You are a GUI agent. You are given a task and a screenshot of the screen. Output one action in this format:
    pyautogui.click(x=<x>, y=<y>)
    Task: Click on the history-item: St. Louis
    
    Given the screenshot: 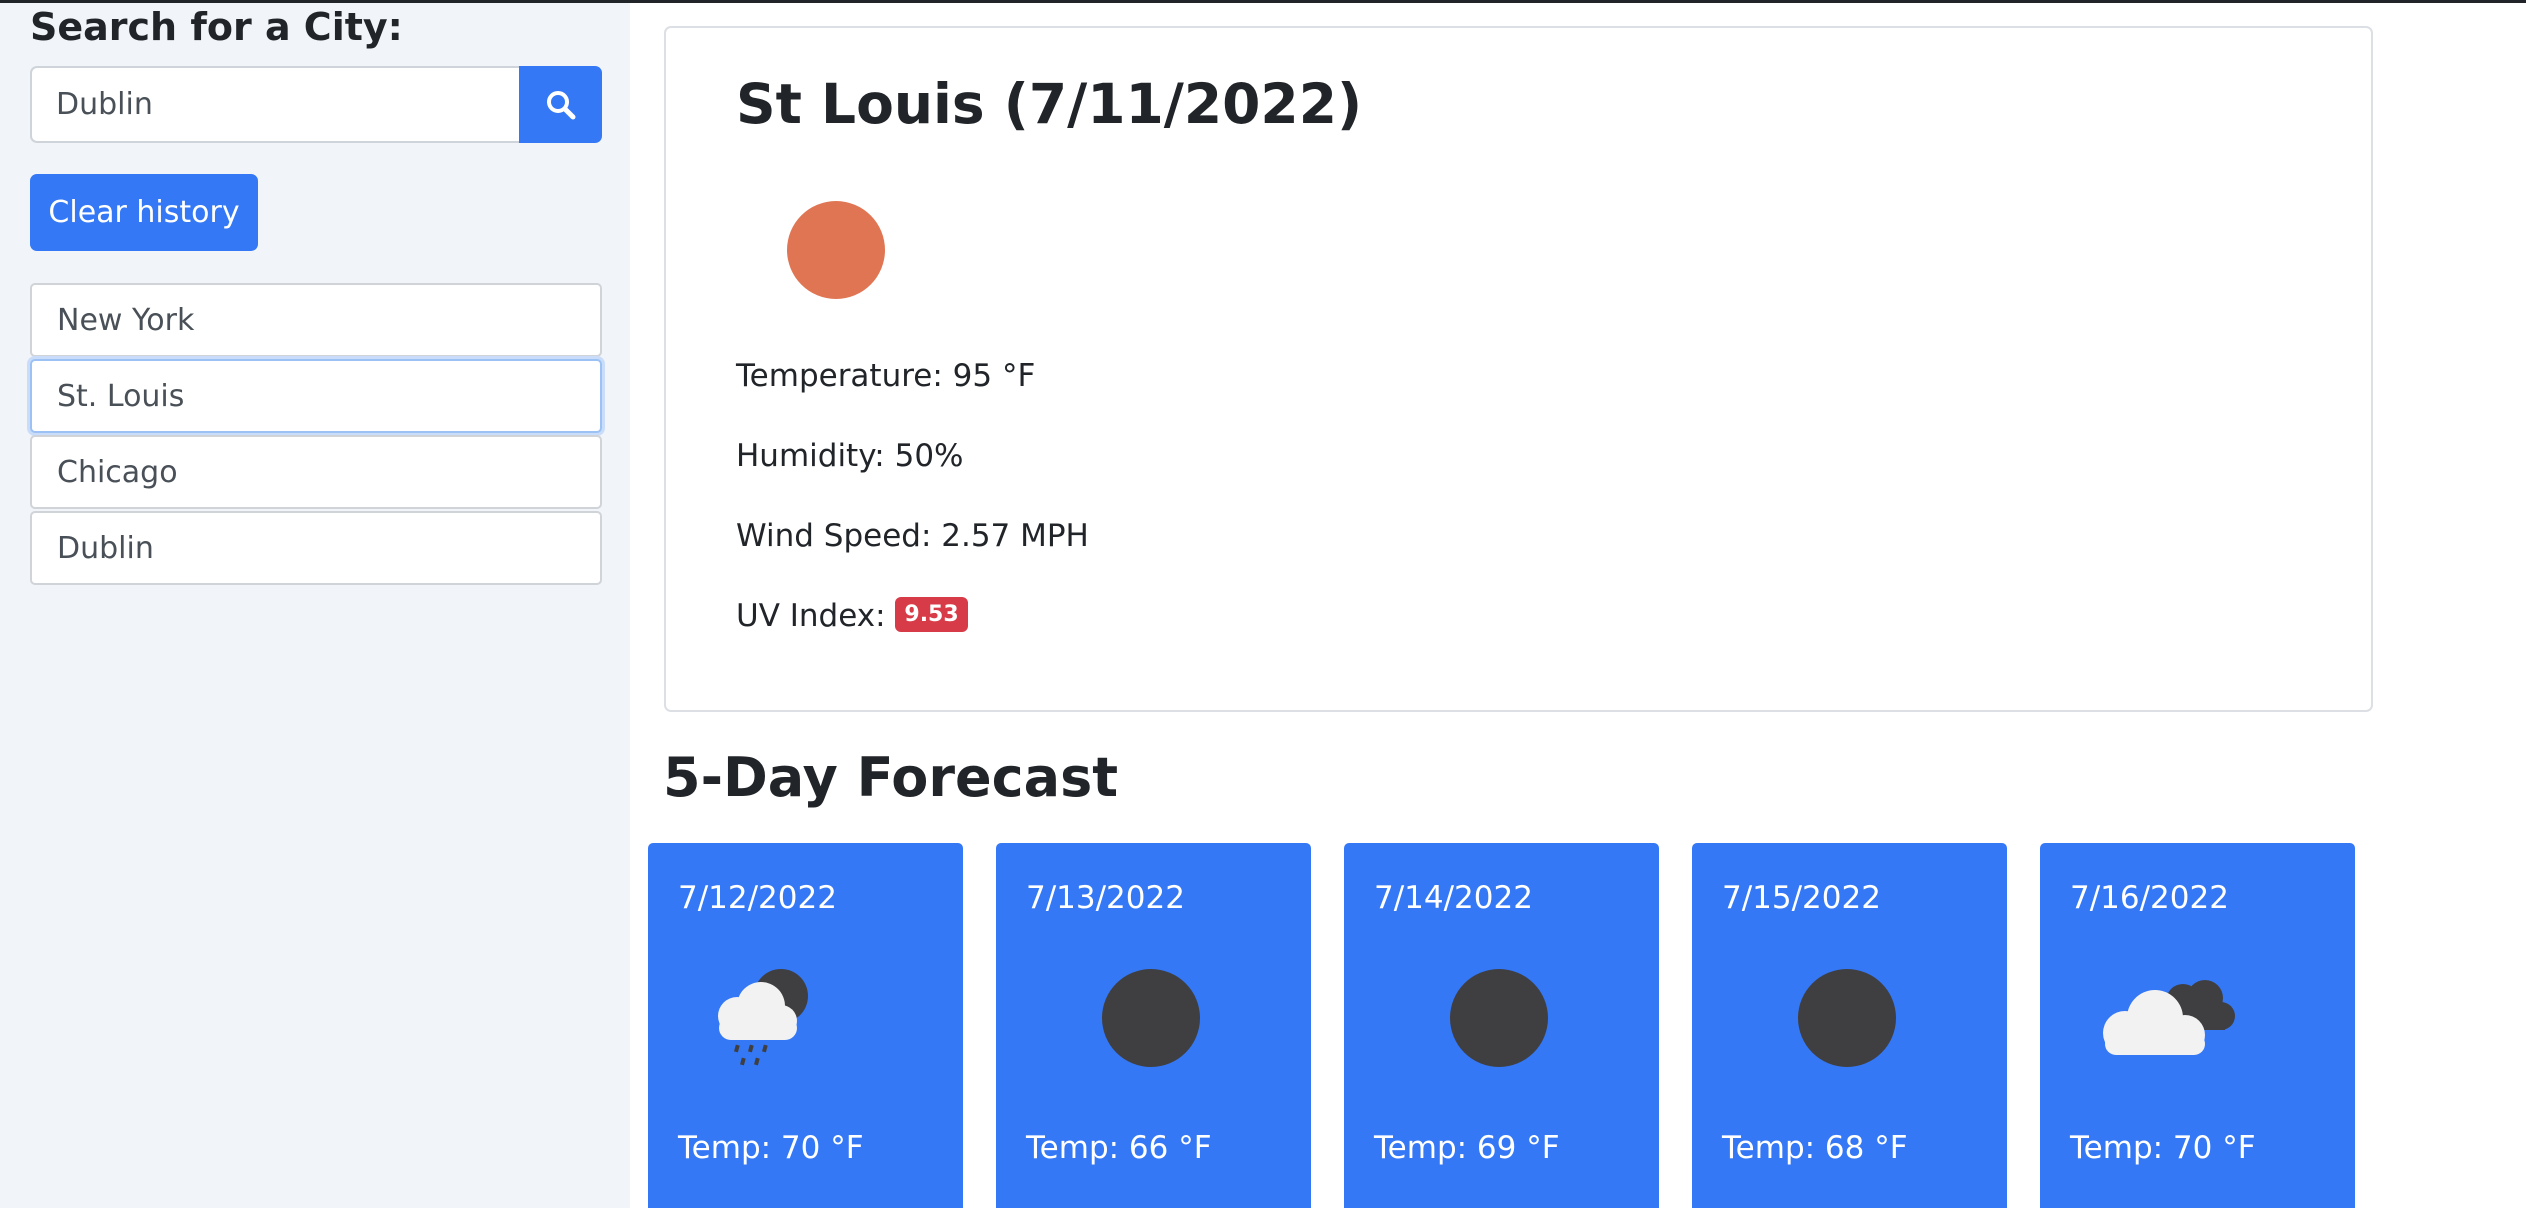 What is the action you would take?
    pyautogui.click(x=316, y=396)
    